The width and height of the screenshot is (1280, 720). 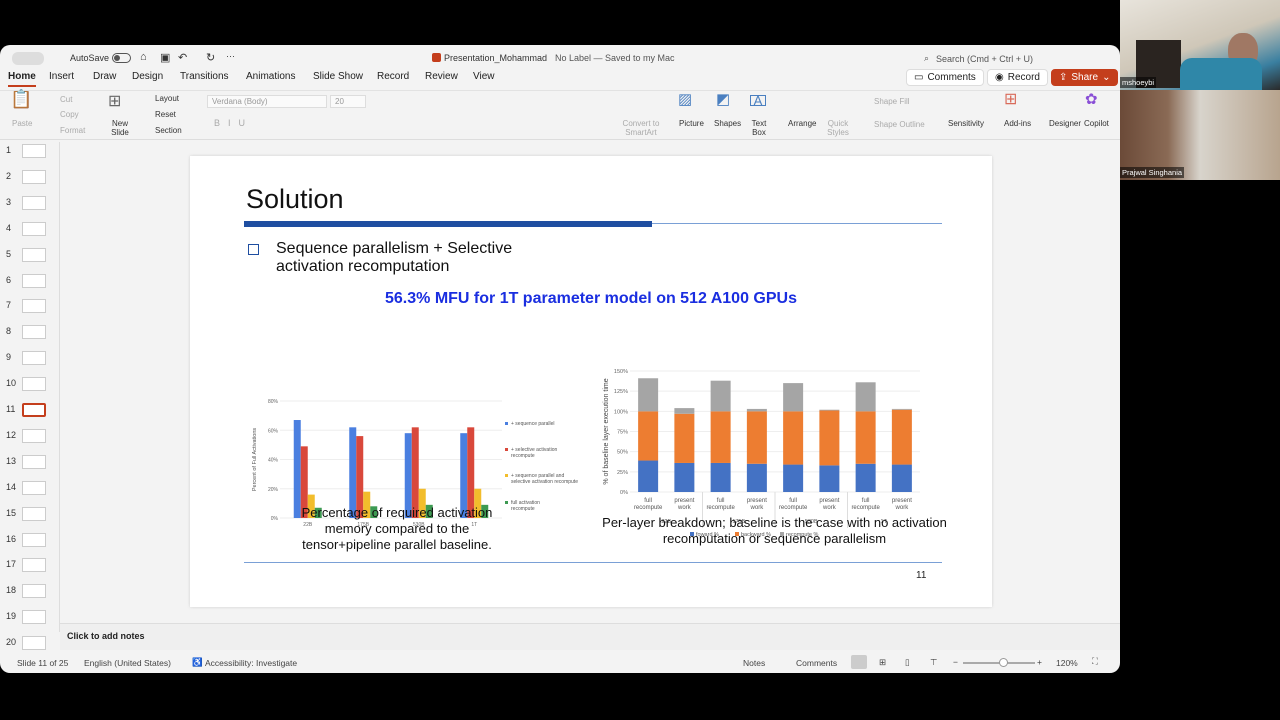 I want to click on slide-thumbnail: 17, so click(x=30, y=566).